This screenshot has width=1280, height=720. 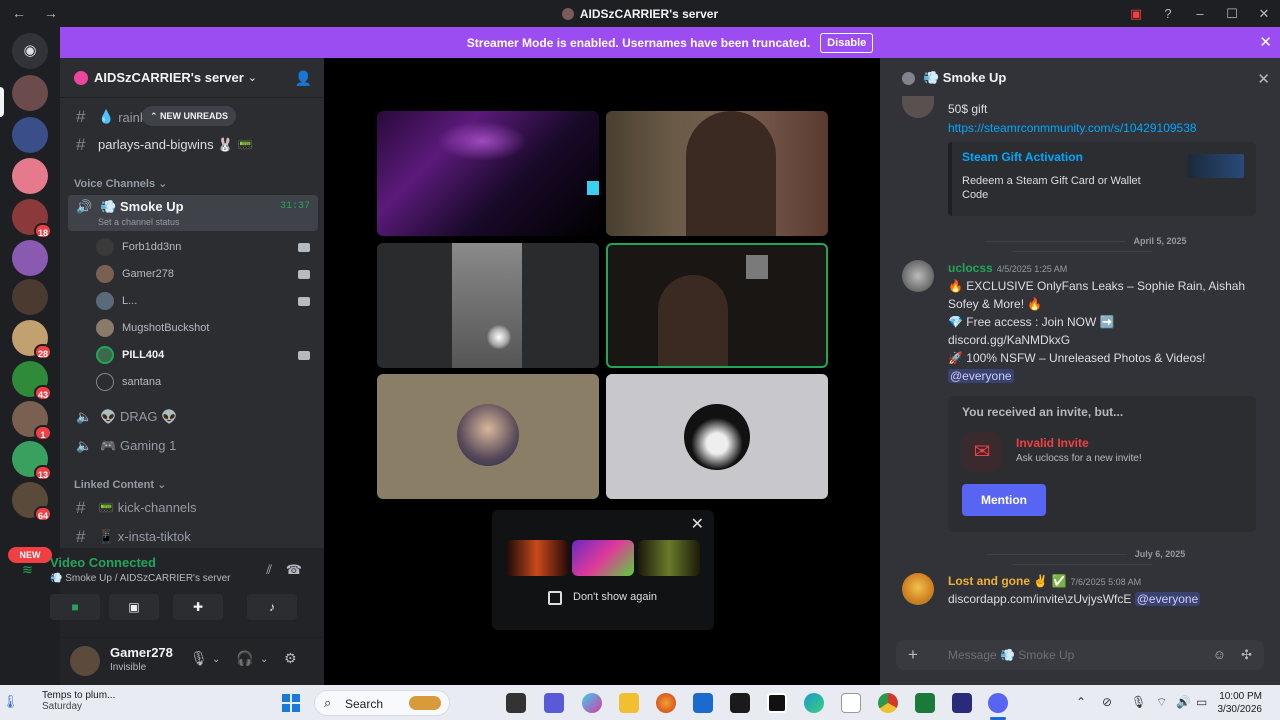 What do you see at coordinates (206, 382) in the screenshot?
I see `voice-user: santana` at bounding box center [206, 382].